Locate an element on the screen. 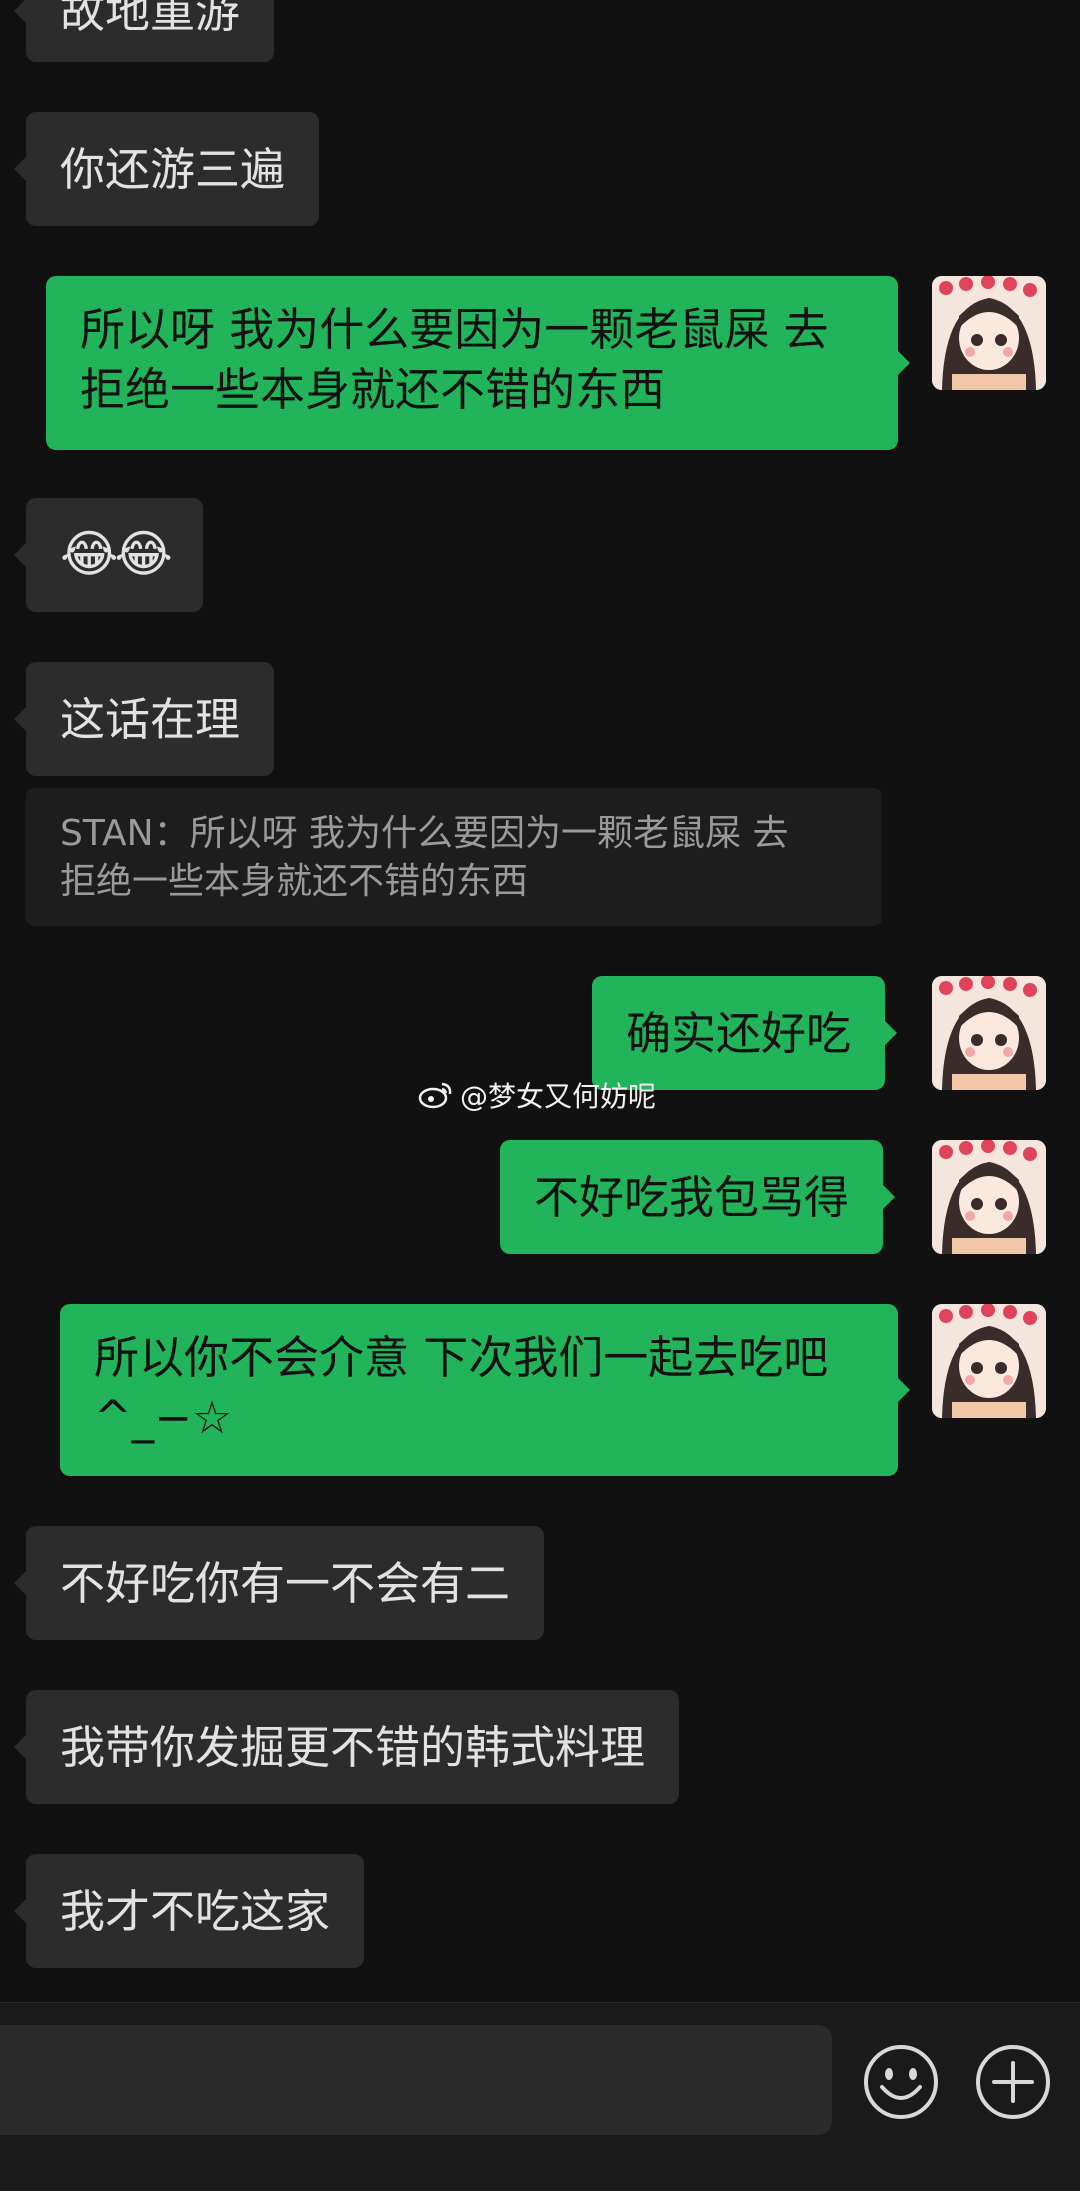 The height and width of the screenshot is (2191, 1080). plus-button is located at coordinates (1013, 2082).